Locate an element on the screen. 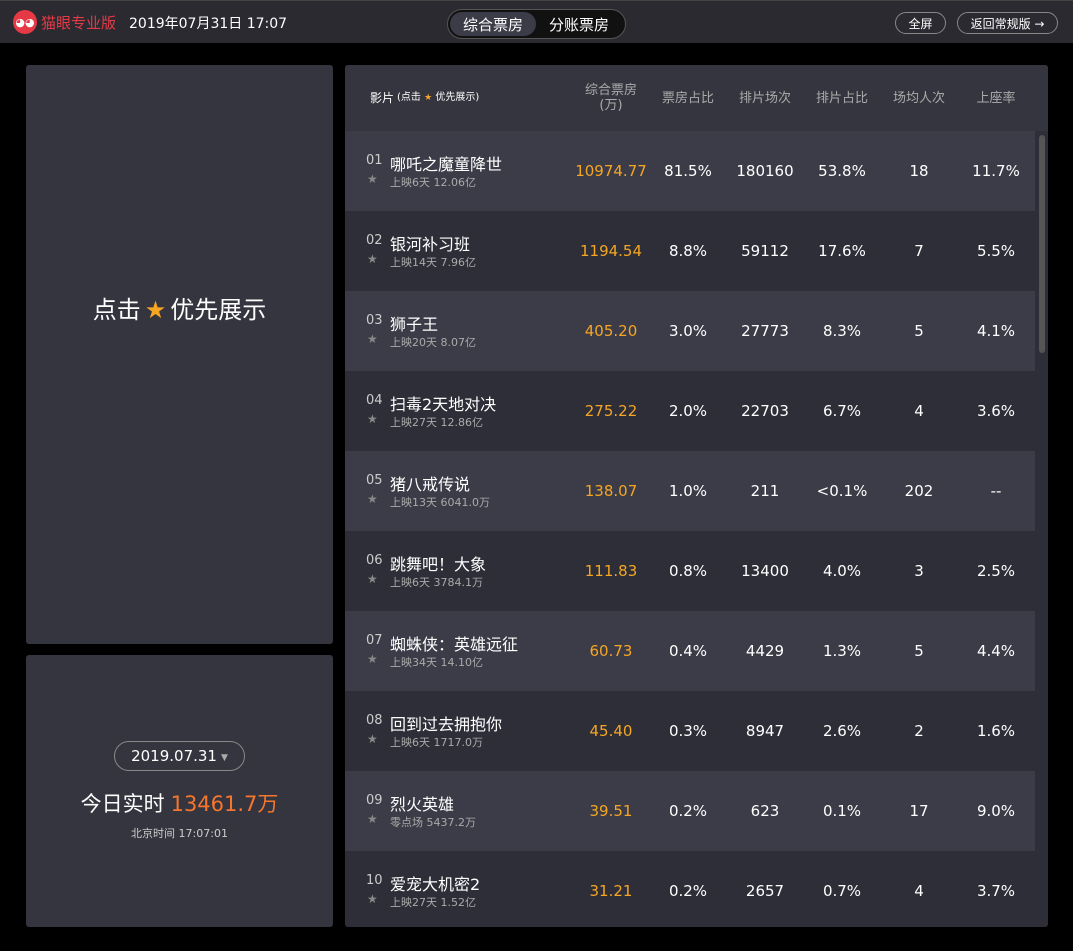  row-box-office: 1194.54 is located at coordinates (611, 251).